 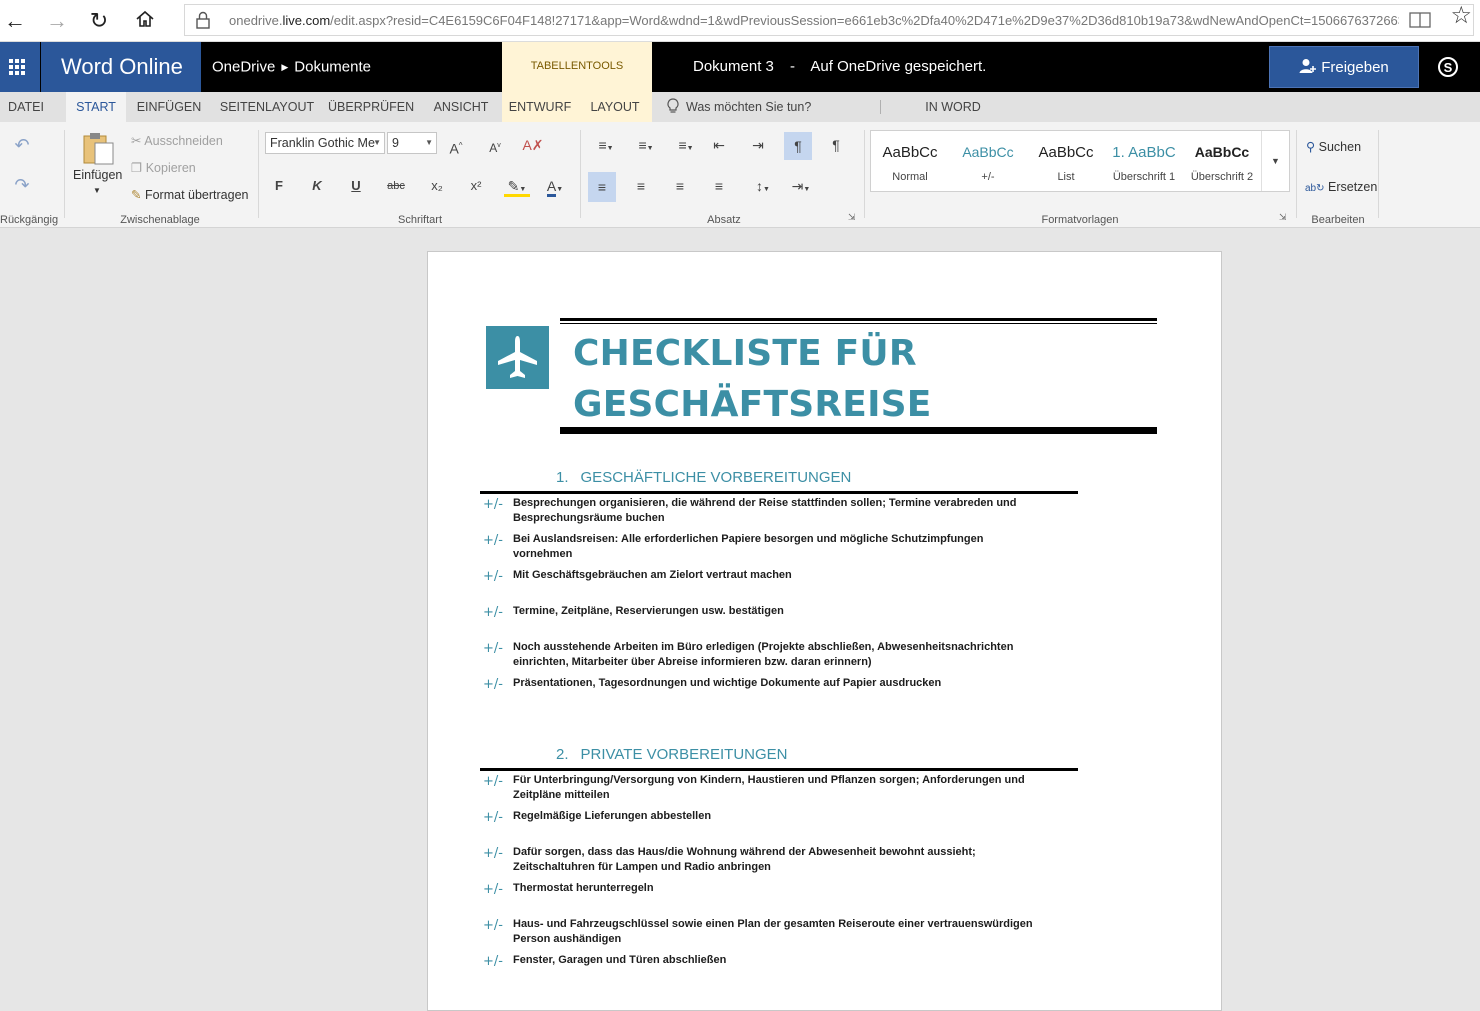 What do you see at coordinates (602, 187) in the screenshot?
I see `align-left-icon: ≡` at bounding box center [602, 187].